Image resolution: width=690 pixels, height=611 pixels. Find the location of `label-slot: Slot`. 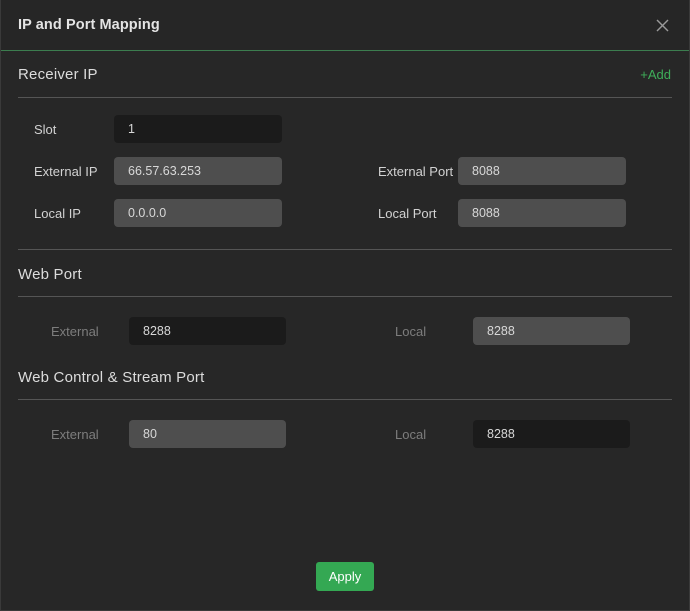

label-slot: Slot is located at coordinates (45, 129).